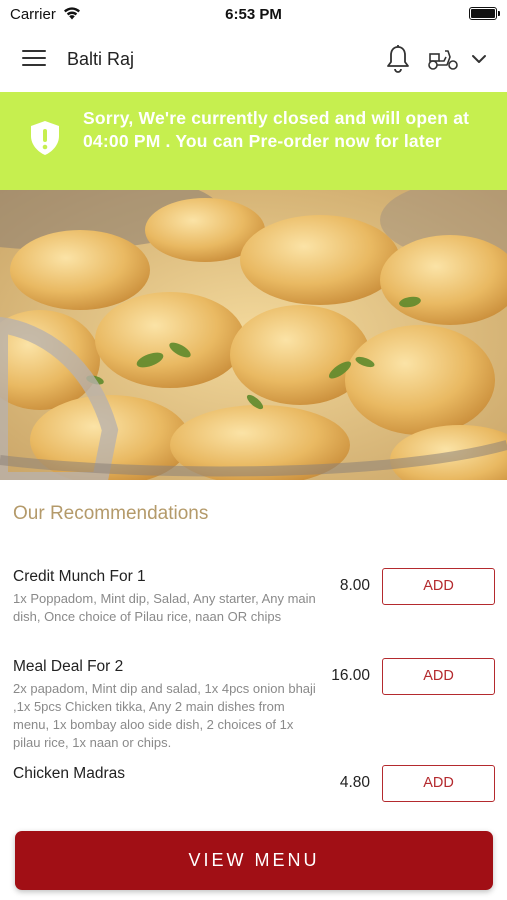 This screenshot has width=507, height=900. What do you see at coordinates (34, 59) in the screenshot?
I see `hamburger-menu-icon` at bounding box center [34, 59].